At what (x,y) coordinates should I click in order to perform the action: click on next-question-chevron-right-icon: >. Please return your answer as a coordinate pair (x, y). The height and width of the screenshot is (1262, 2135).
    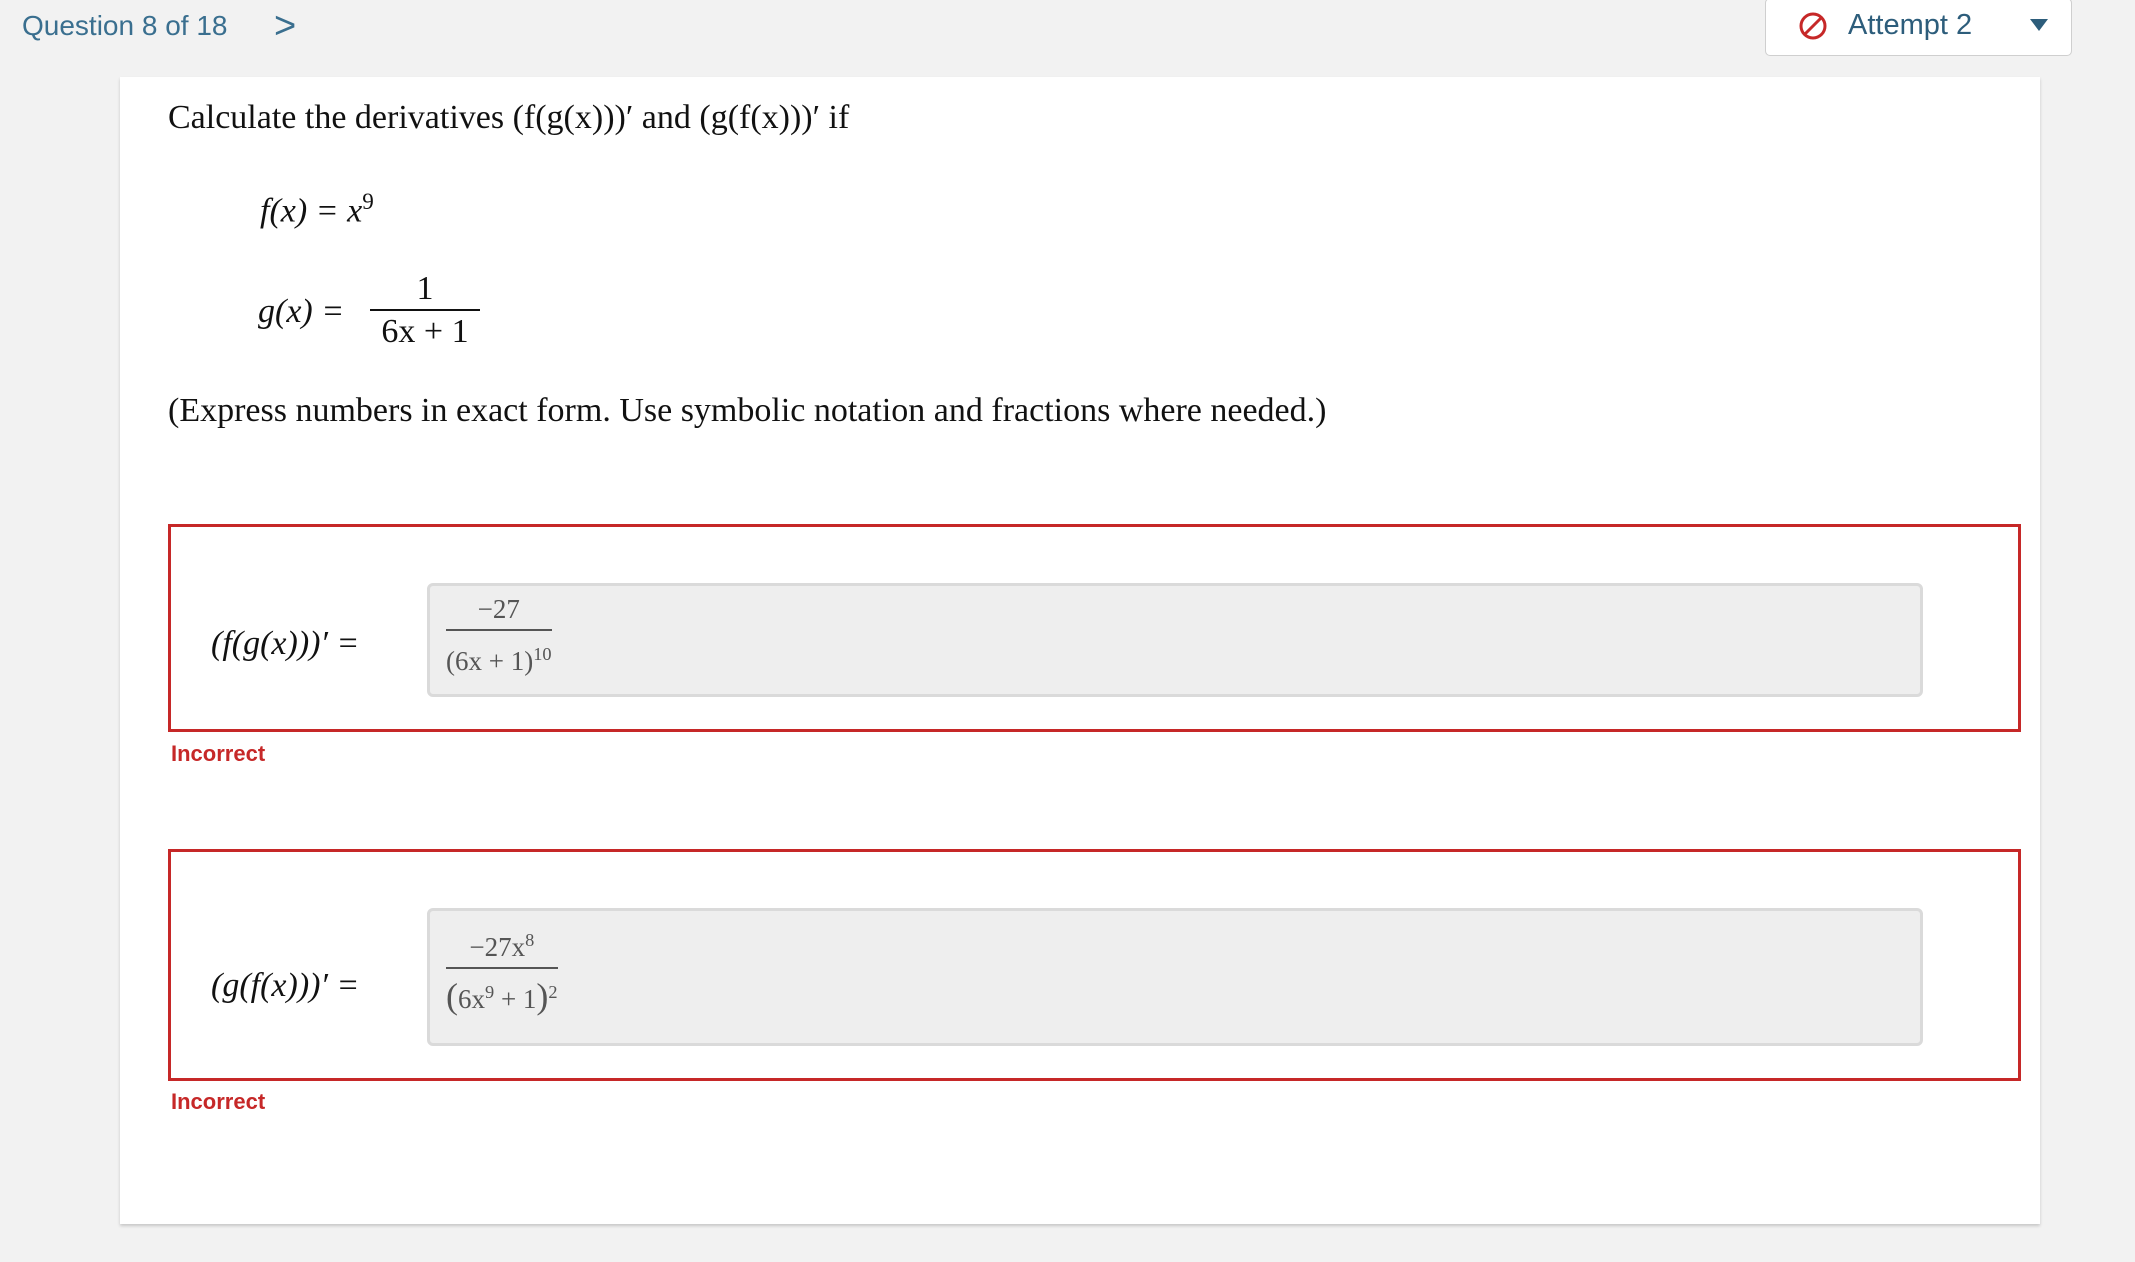
    Looking at the image, I should click on (285, 26).